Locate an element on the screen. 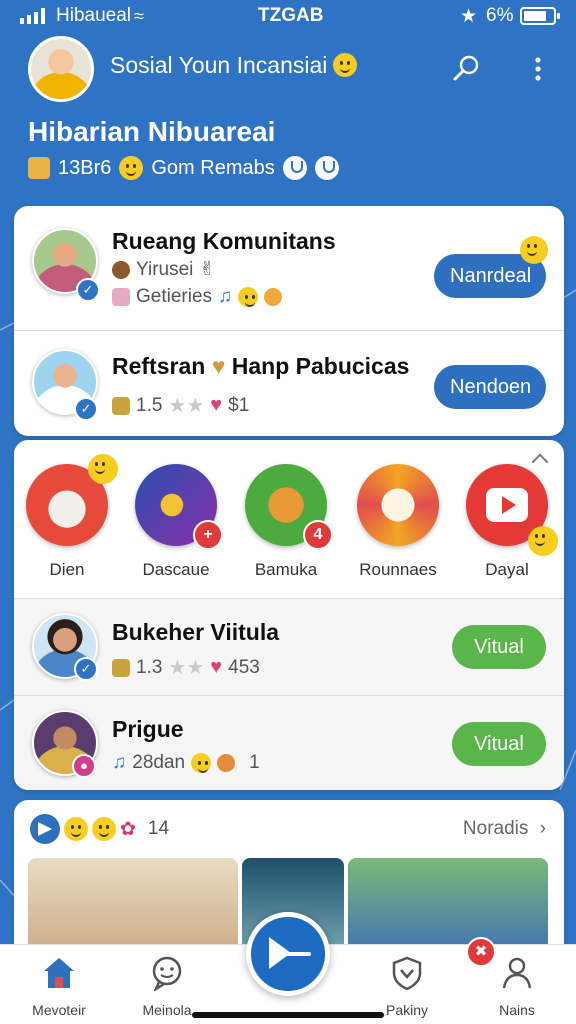 Image resolution: width=576 pixels, height=1024 pixels. meta-text: Yirusei is located at coordinates (165, 269).